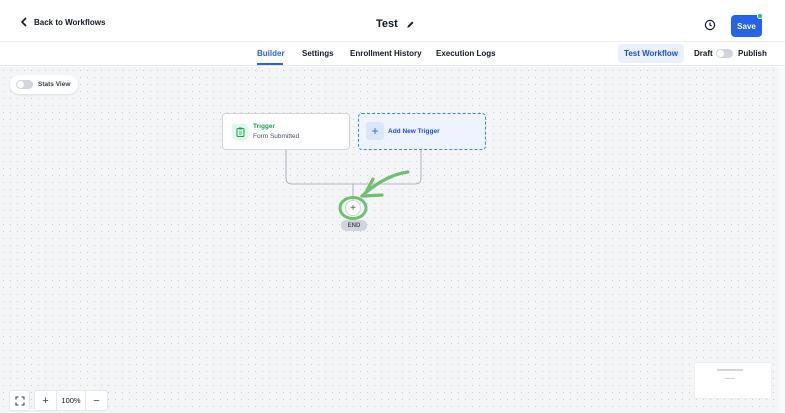 This screenshot has width=785, height=413. I want to click on add-new-trigger-label: Add New Trigger, so click(414, 131).